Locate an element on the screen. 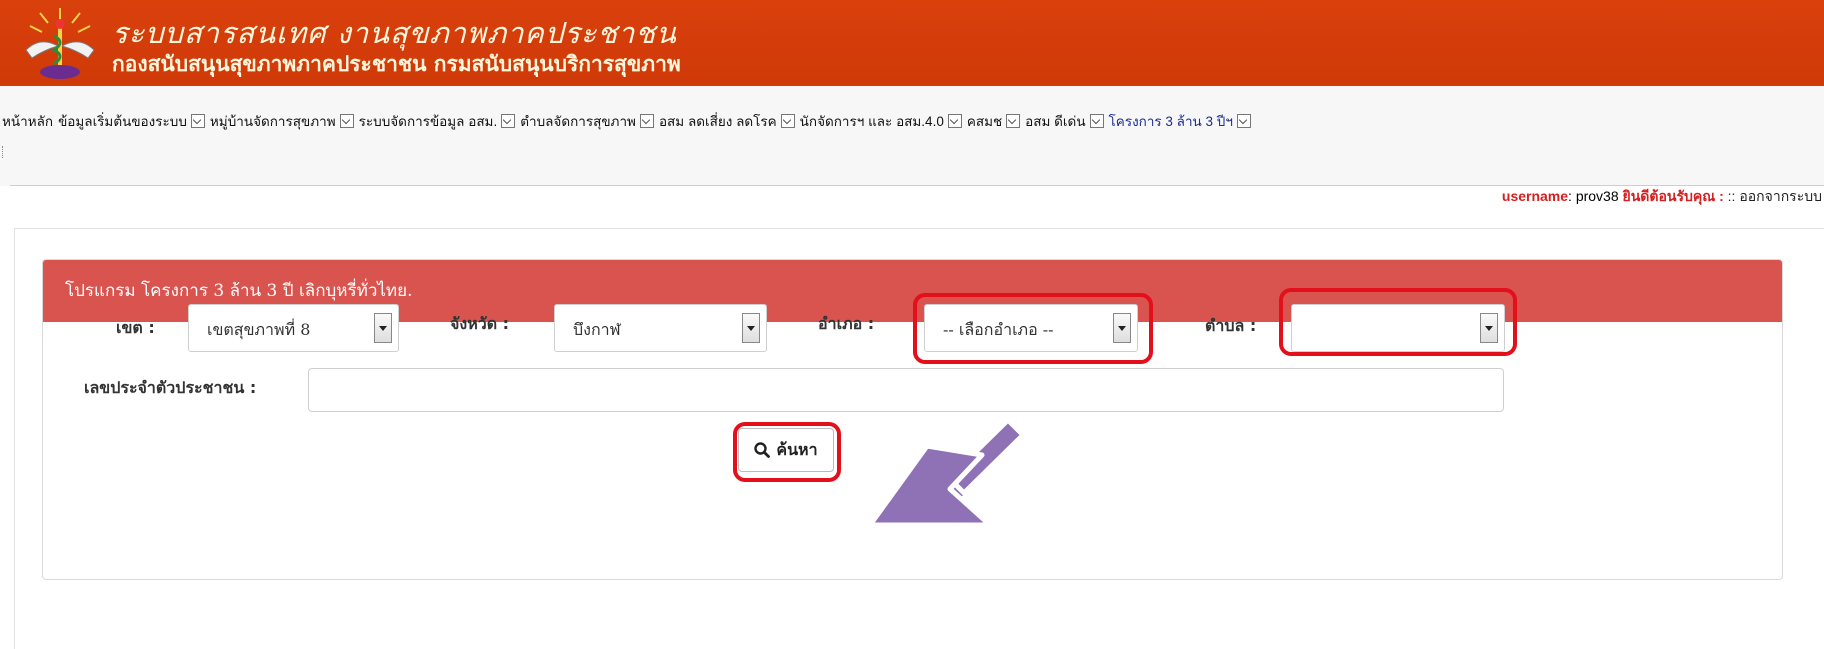 This screenshot has width=1824, height=649. username-value: : prov38 is located at coordinates (1595, 196).